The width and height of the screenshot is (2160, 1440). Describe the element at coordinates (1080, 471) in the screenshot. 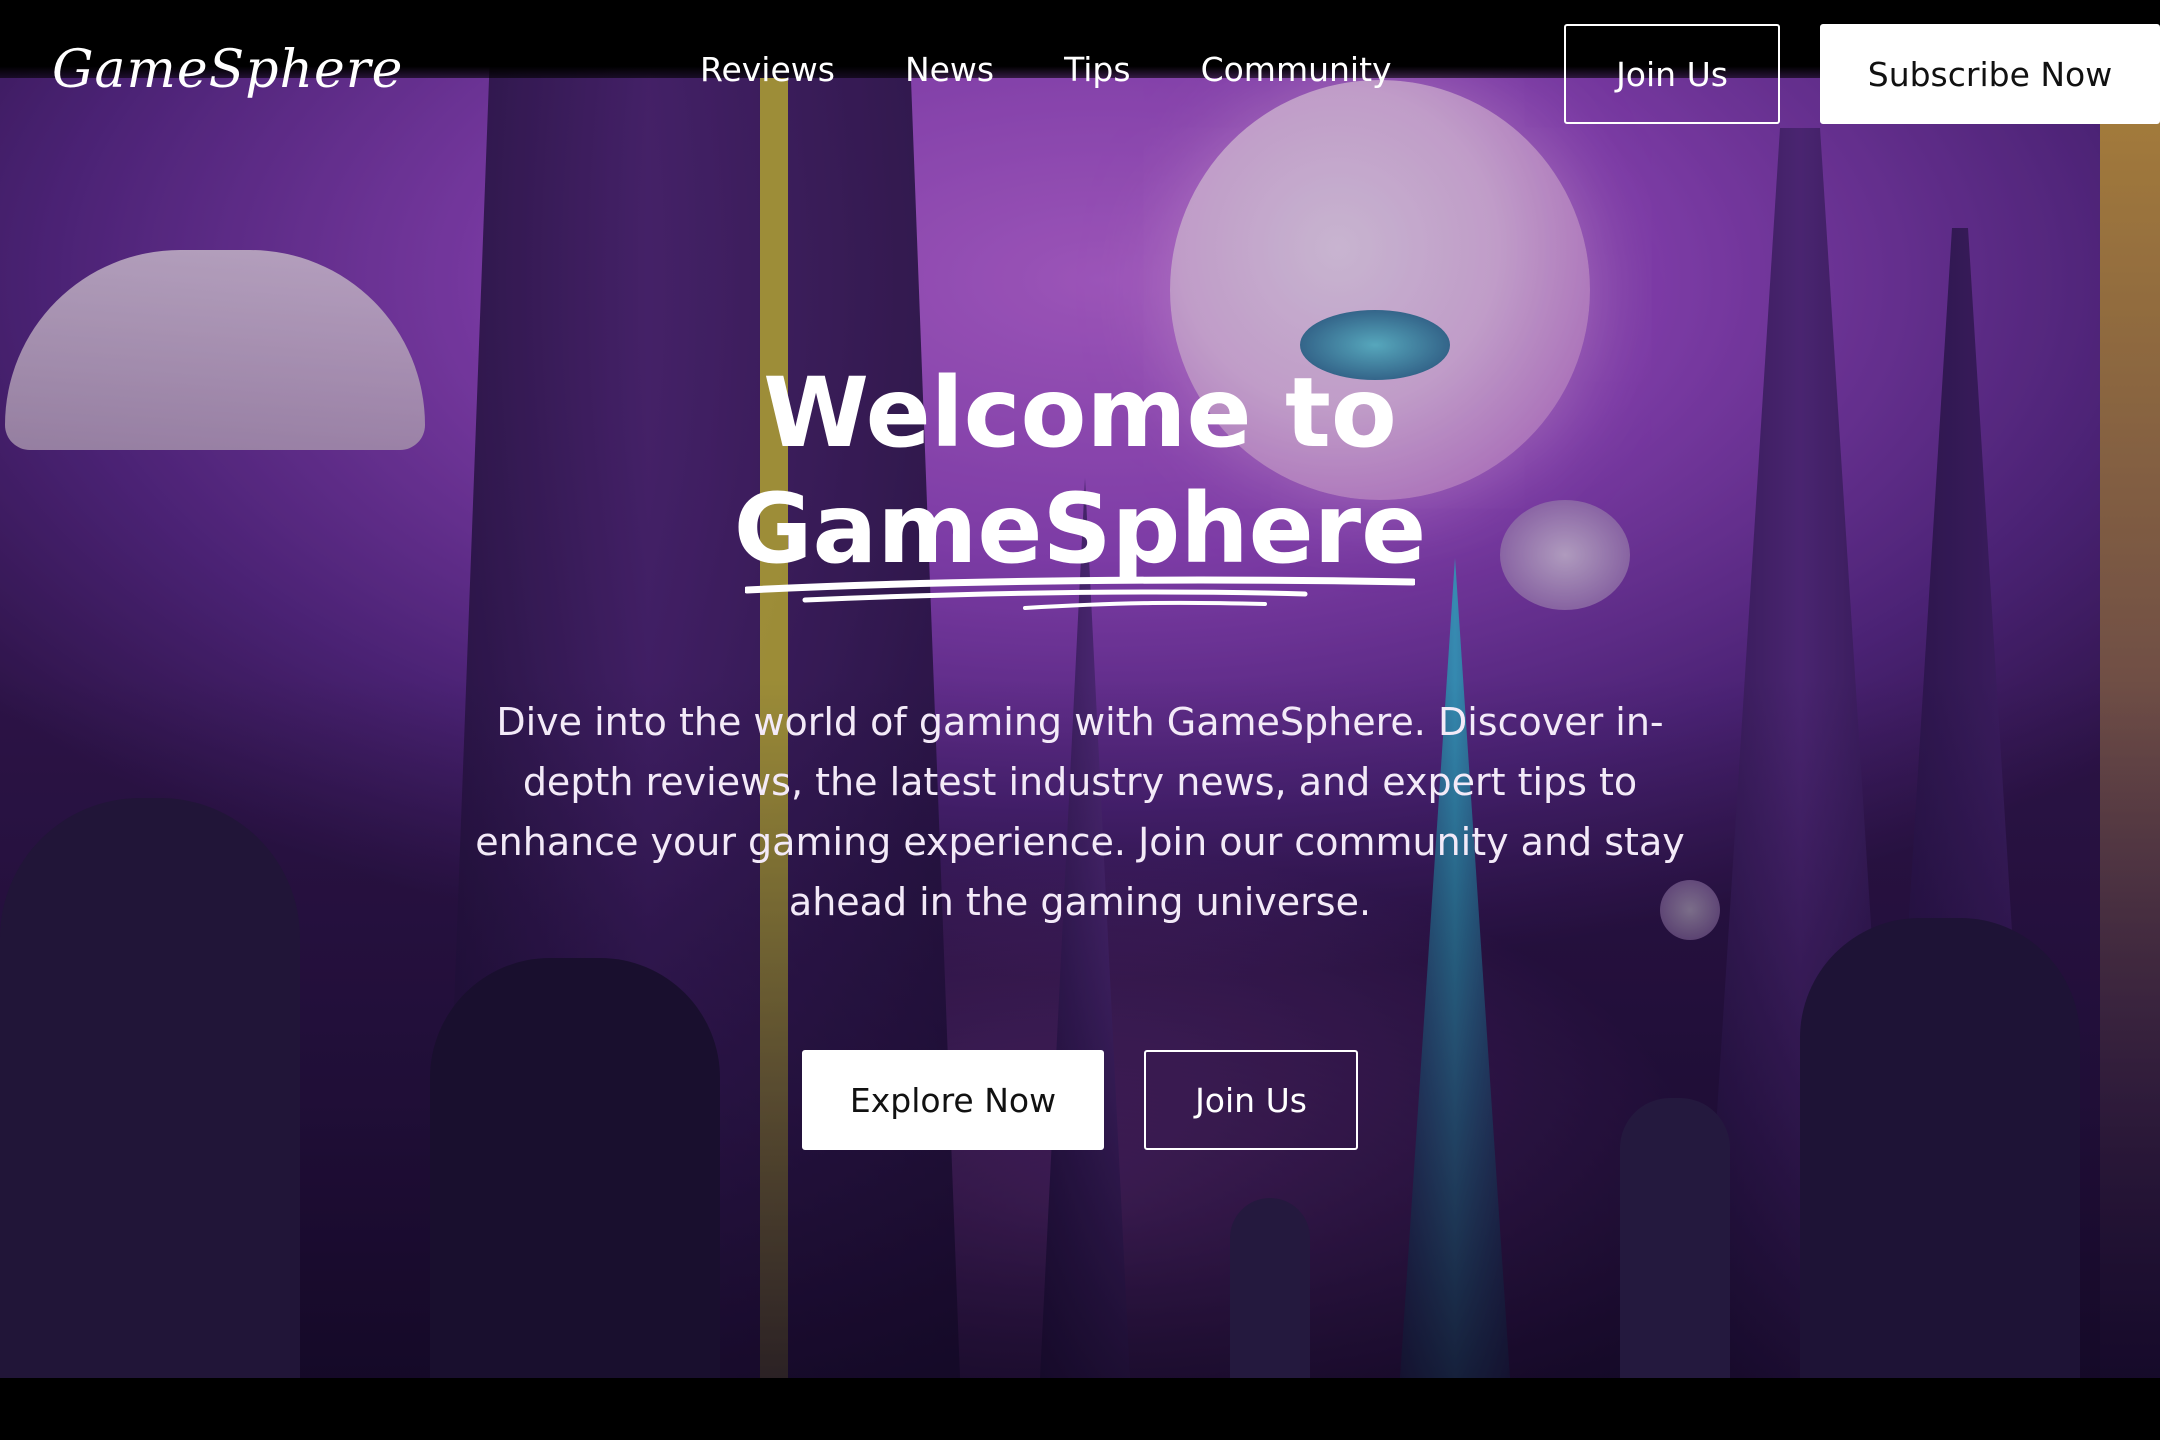

I see `hero-title: Welcome to GameSphere` at that location.